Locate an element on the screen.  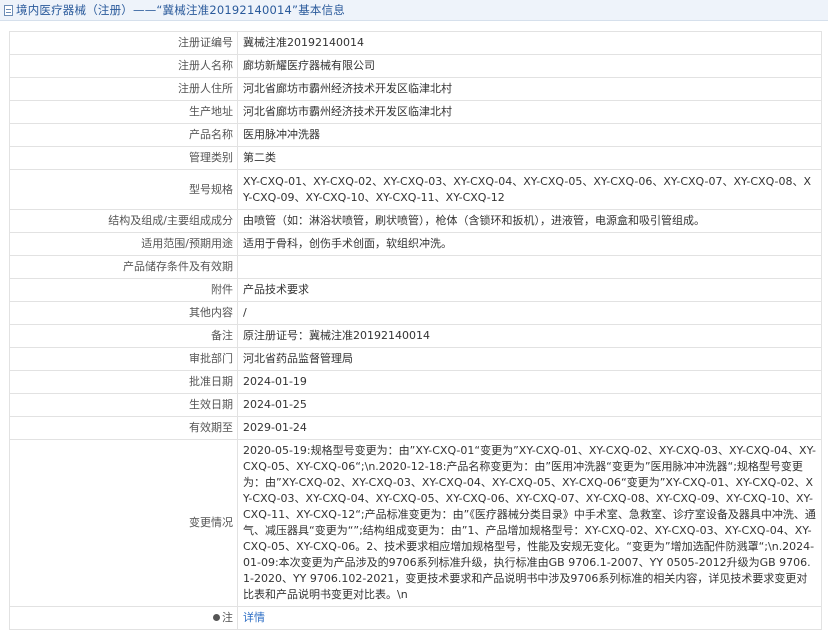
details-link: 详情 is located at coordinates (254, 617).